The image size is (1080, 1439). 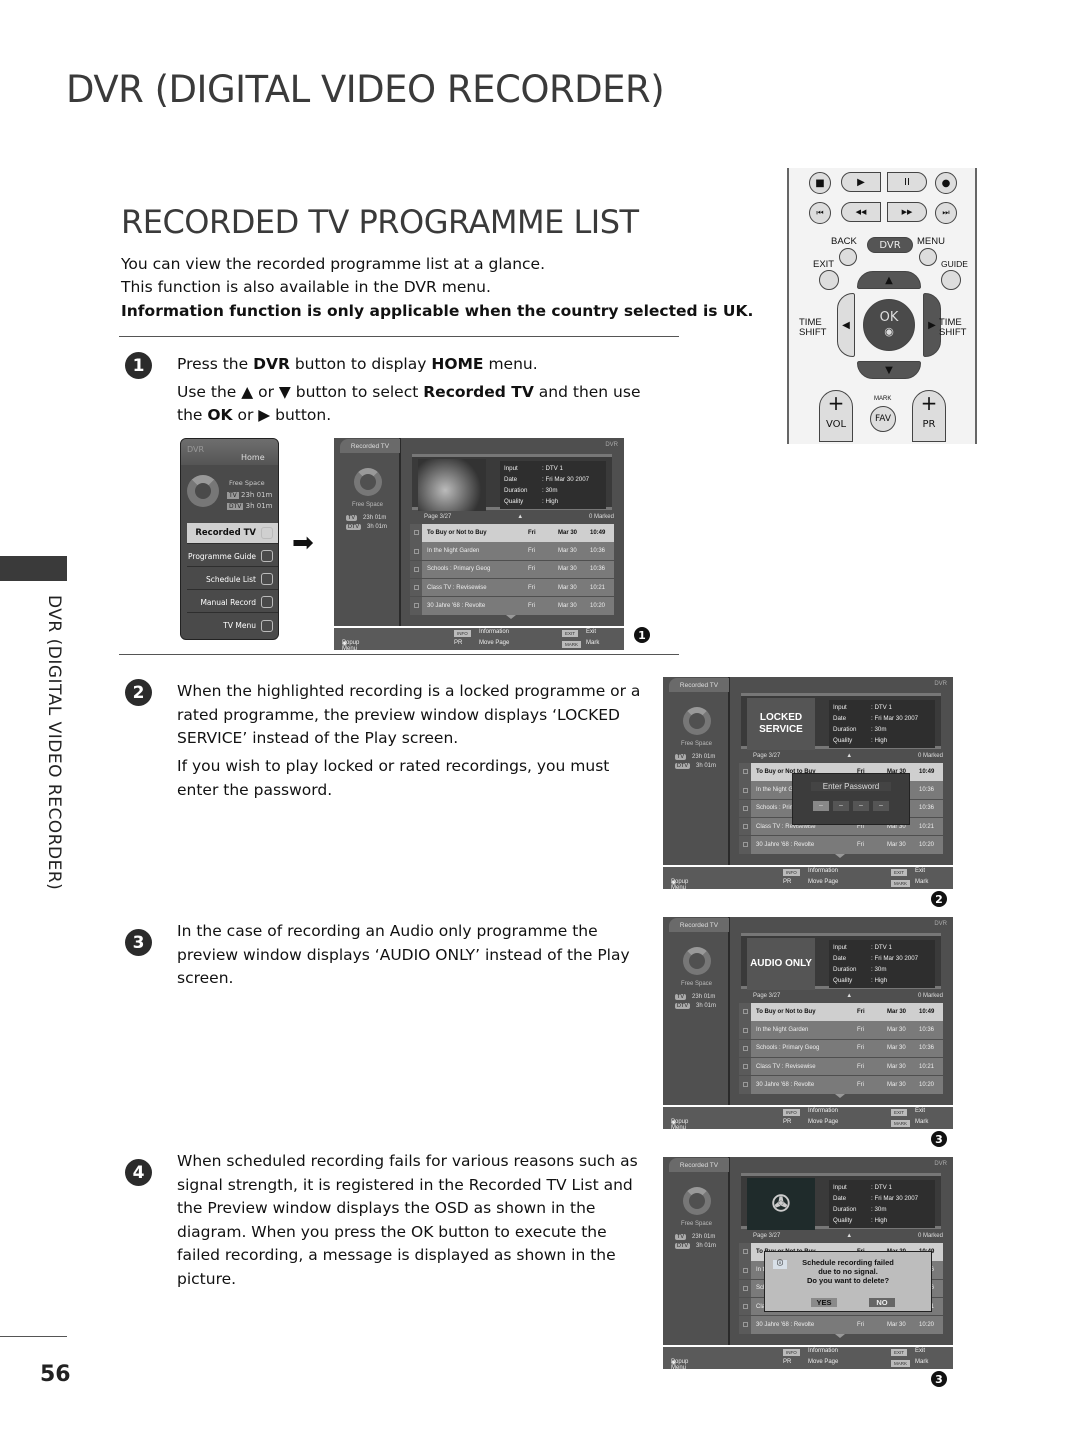 What do you see at coordinates (682, 1246) in the screenshot?
I see `dtv-badge: DTV` at bounding box center [682, 1246].